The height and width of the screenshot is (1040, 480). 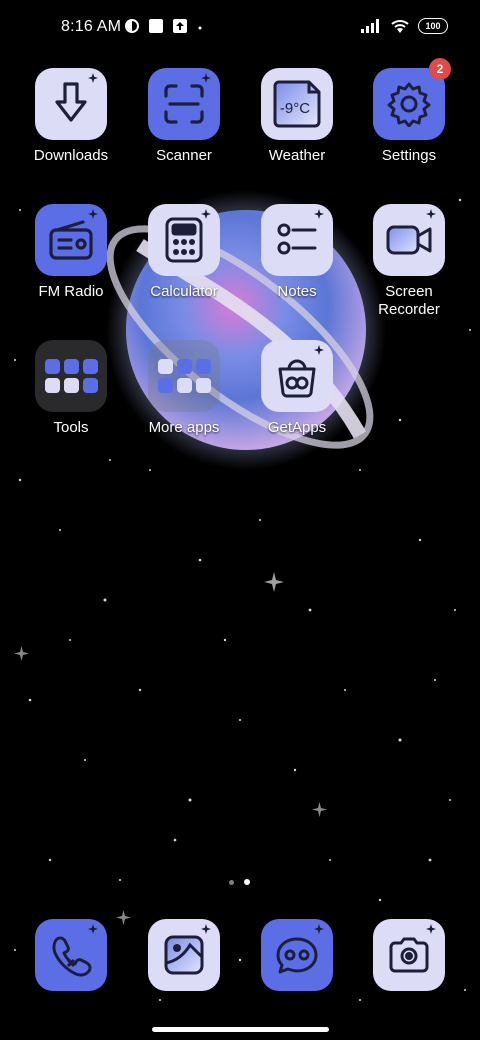 What do you see at coordinates (184, 155) in the screenshot?
I see `app-label: Scanner` at bounding box center [184, 155].